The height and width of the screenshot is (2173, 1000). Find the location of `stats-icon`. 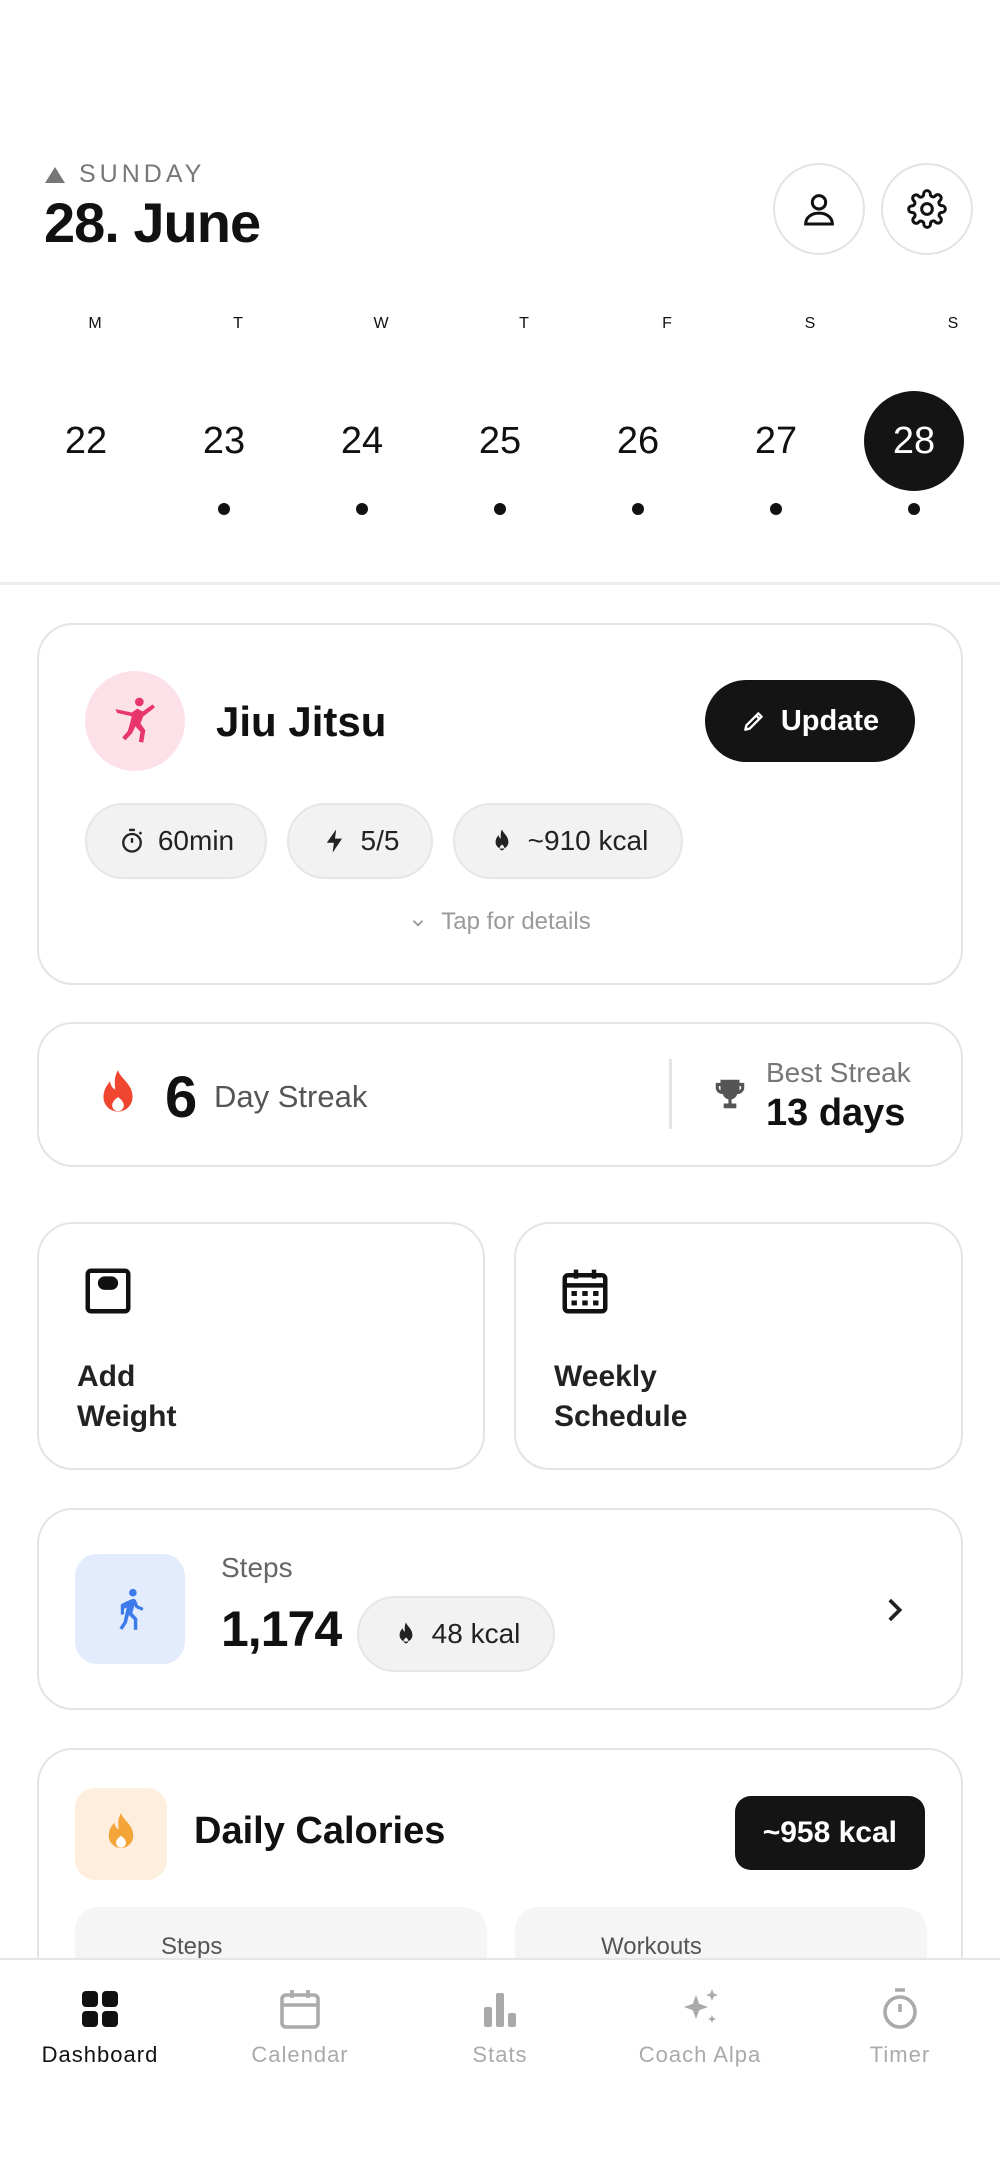

stats-icon is located at coordinates (500, 2010).